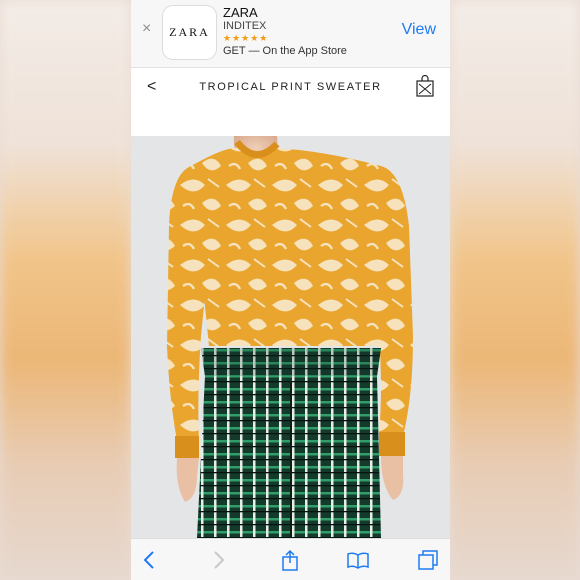  I want to click on app-icon: ZARA, so click(189, 32).